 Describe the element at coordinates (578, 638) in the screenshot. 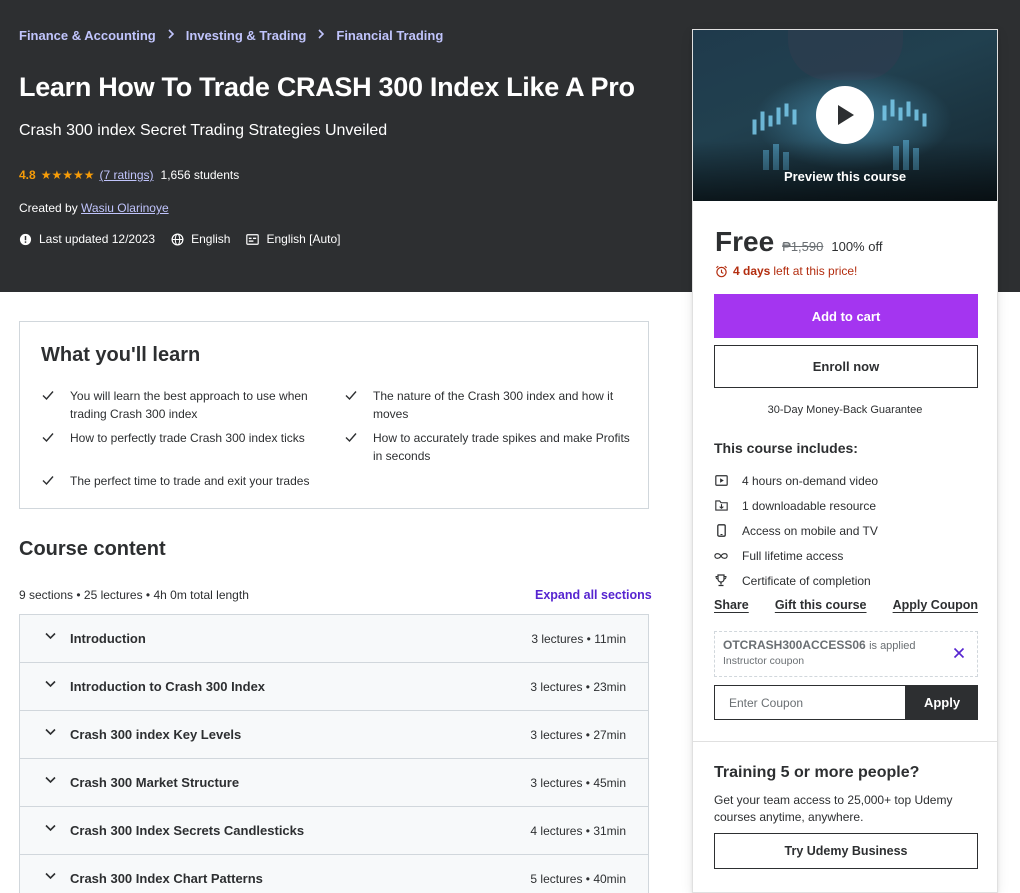

I see `section-meta: 3 lectures • 11min` at that location.